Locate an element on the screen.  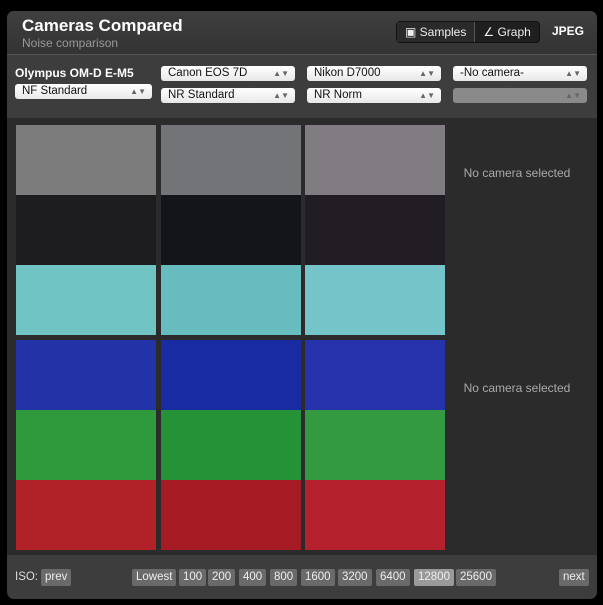
select-value: -No camera- is located at coordinates (492, 73).